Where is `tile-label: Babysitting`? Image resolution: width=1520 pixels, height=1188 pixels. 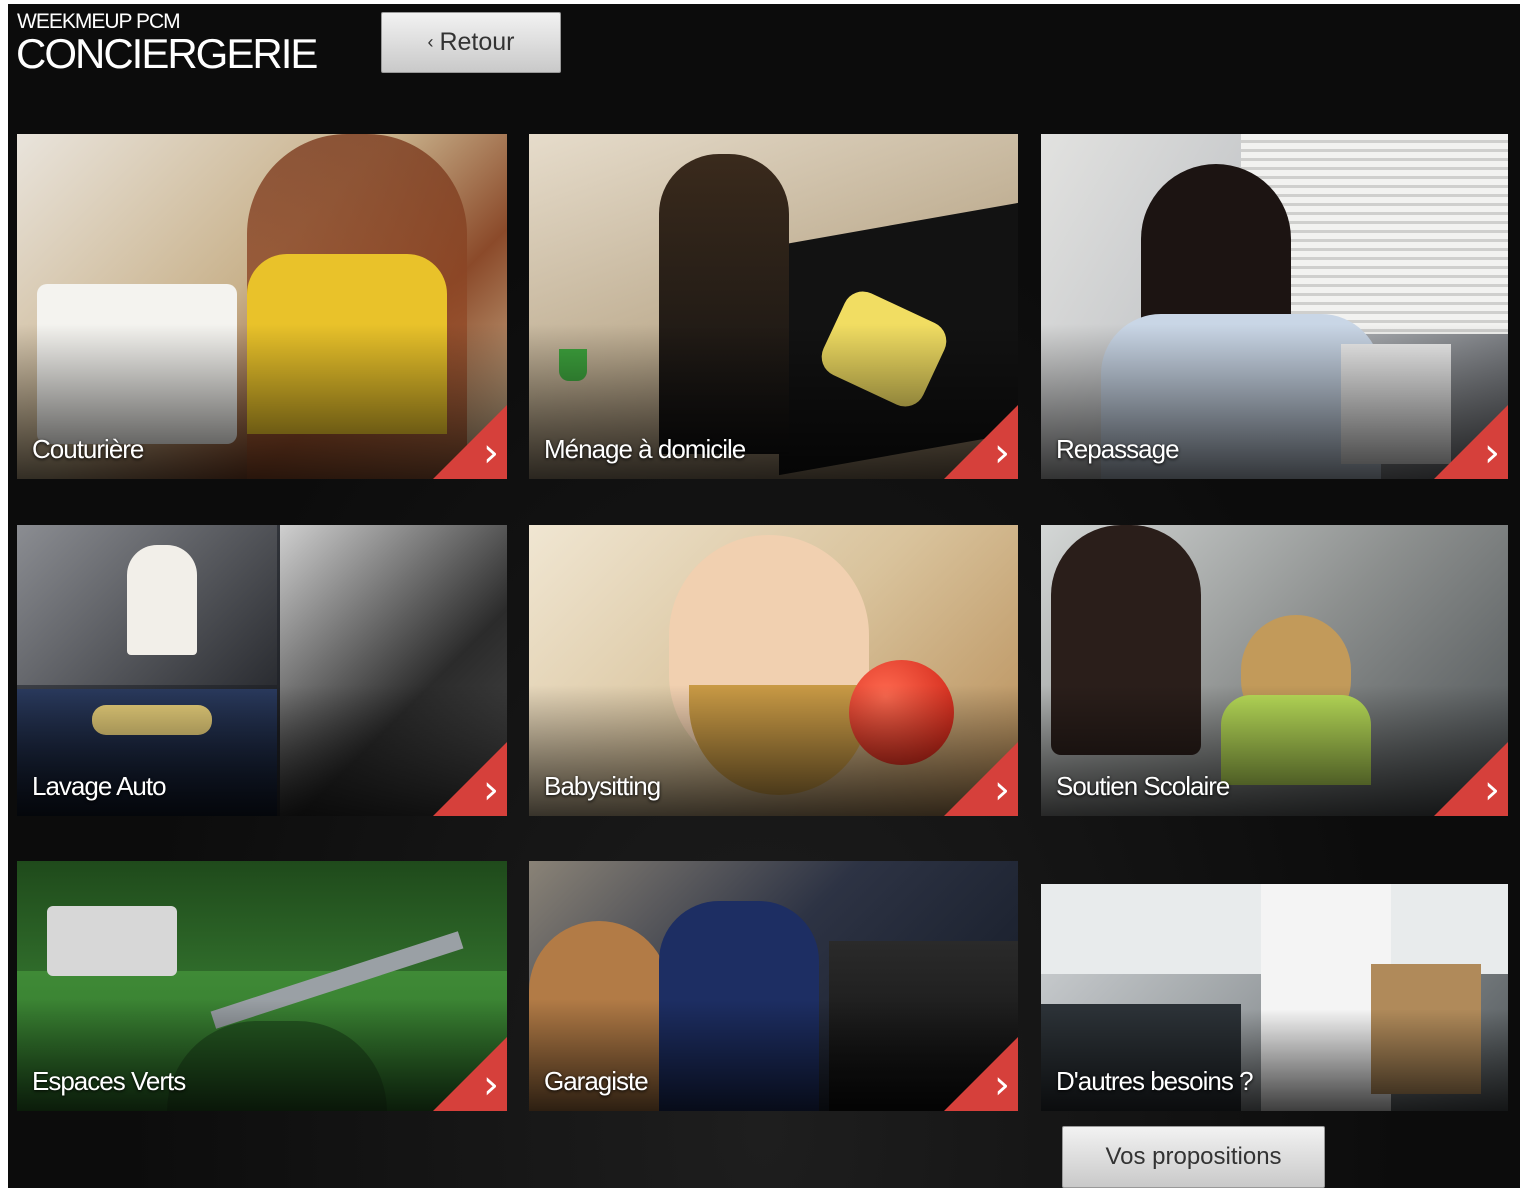
tile-label: Babysitting is located at coordinates (602, 786).